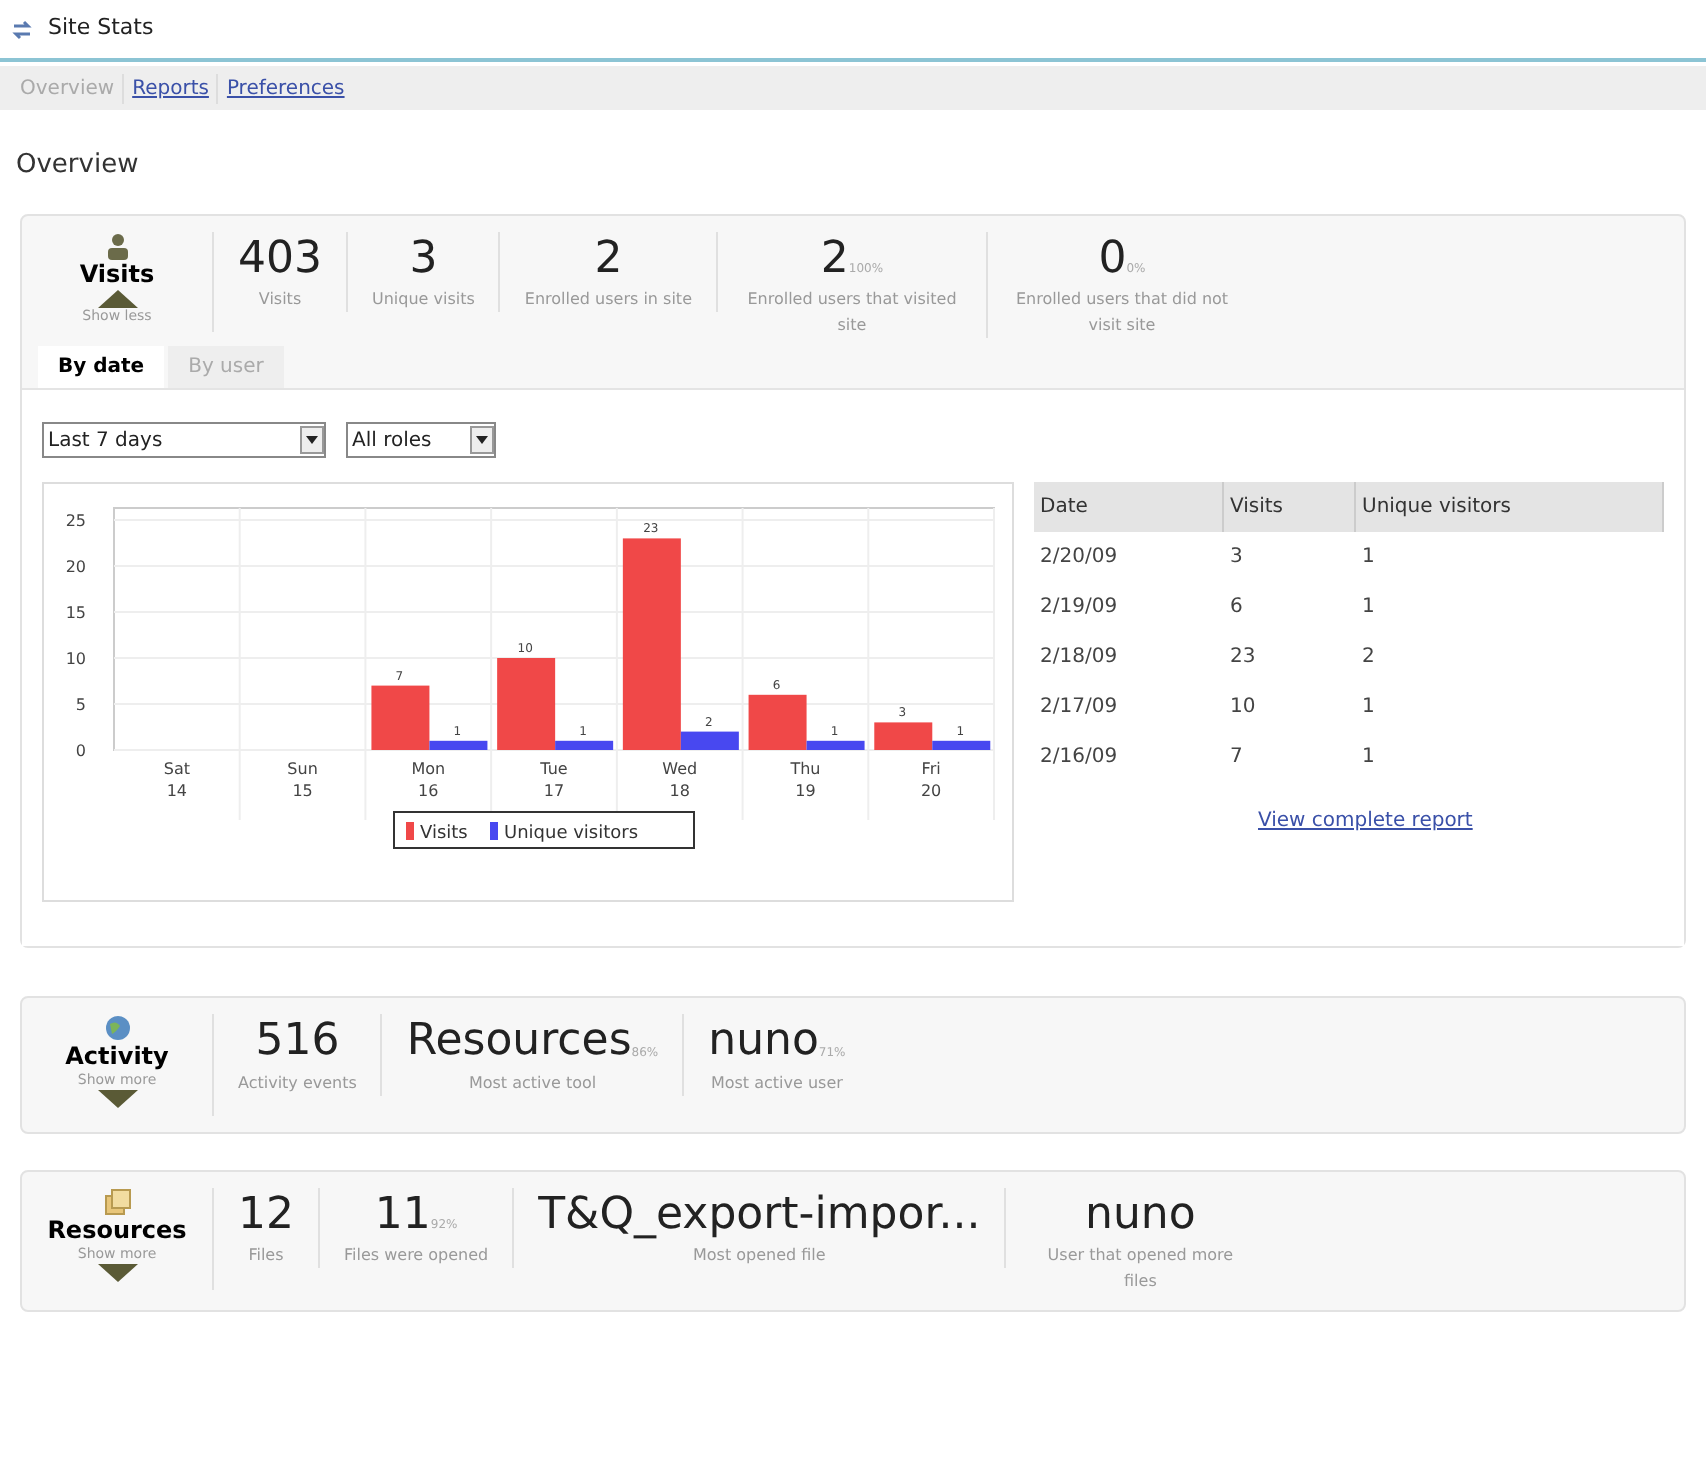  I want to click on x-tick: Wed 18, so click(680, 780).